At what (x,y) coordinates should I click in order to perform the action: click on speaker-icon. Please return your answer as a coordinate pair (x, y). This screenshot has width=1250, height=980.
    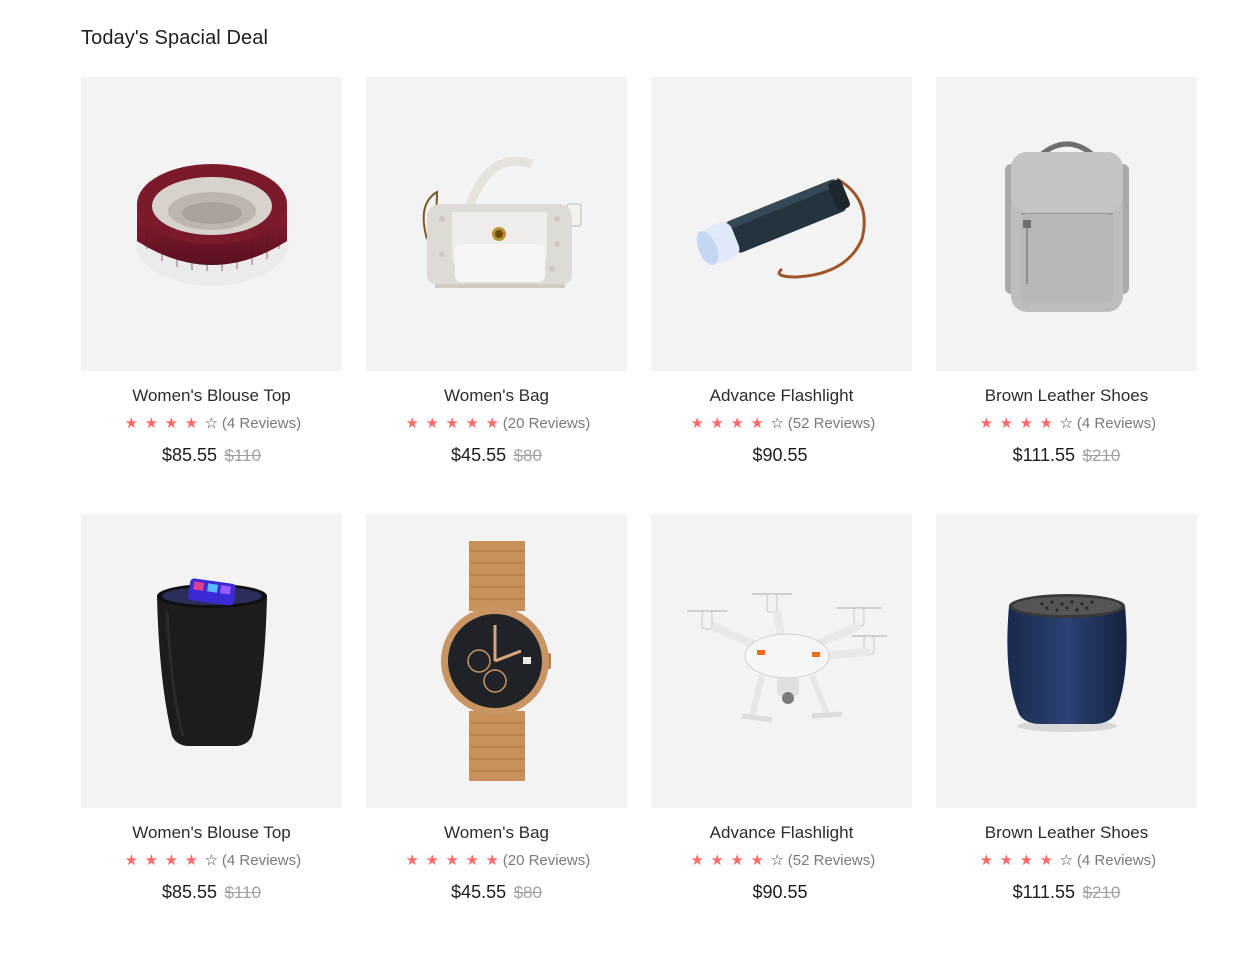
    Looking at the image, I should click on (1066, 663).